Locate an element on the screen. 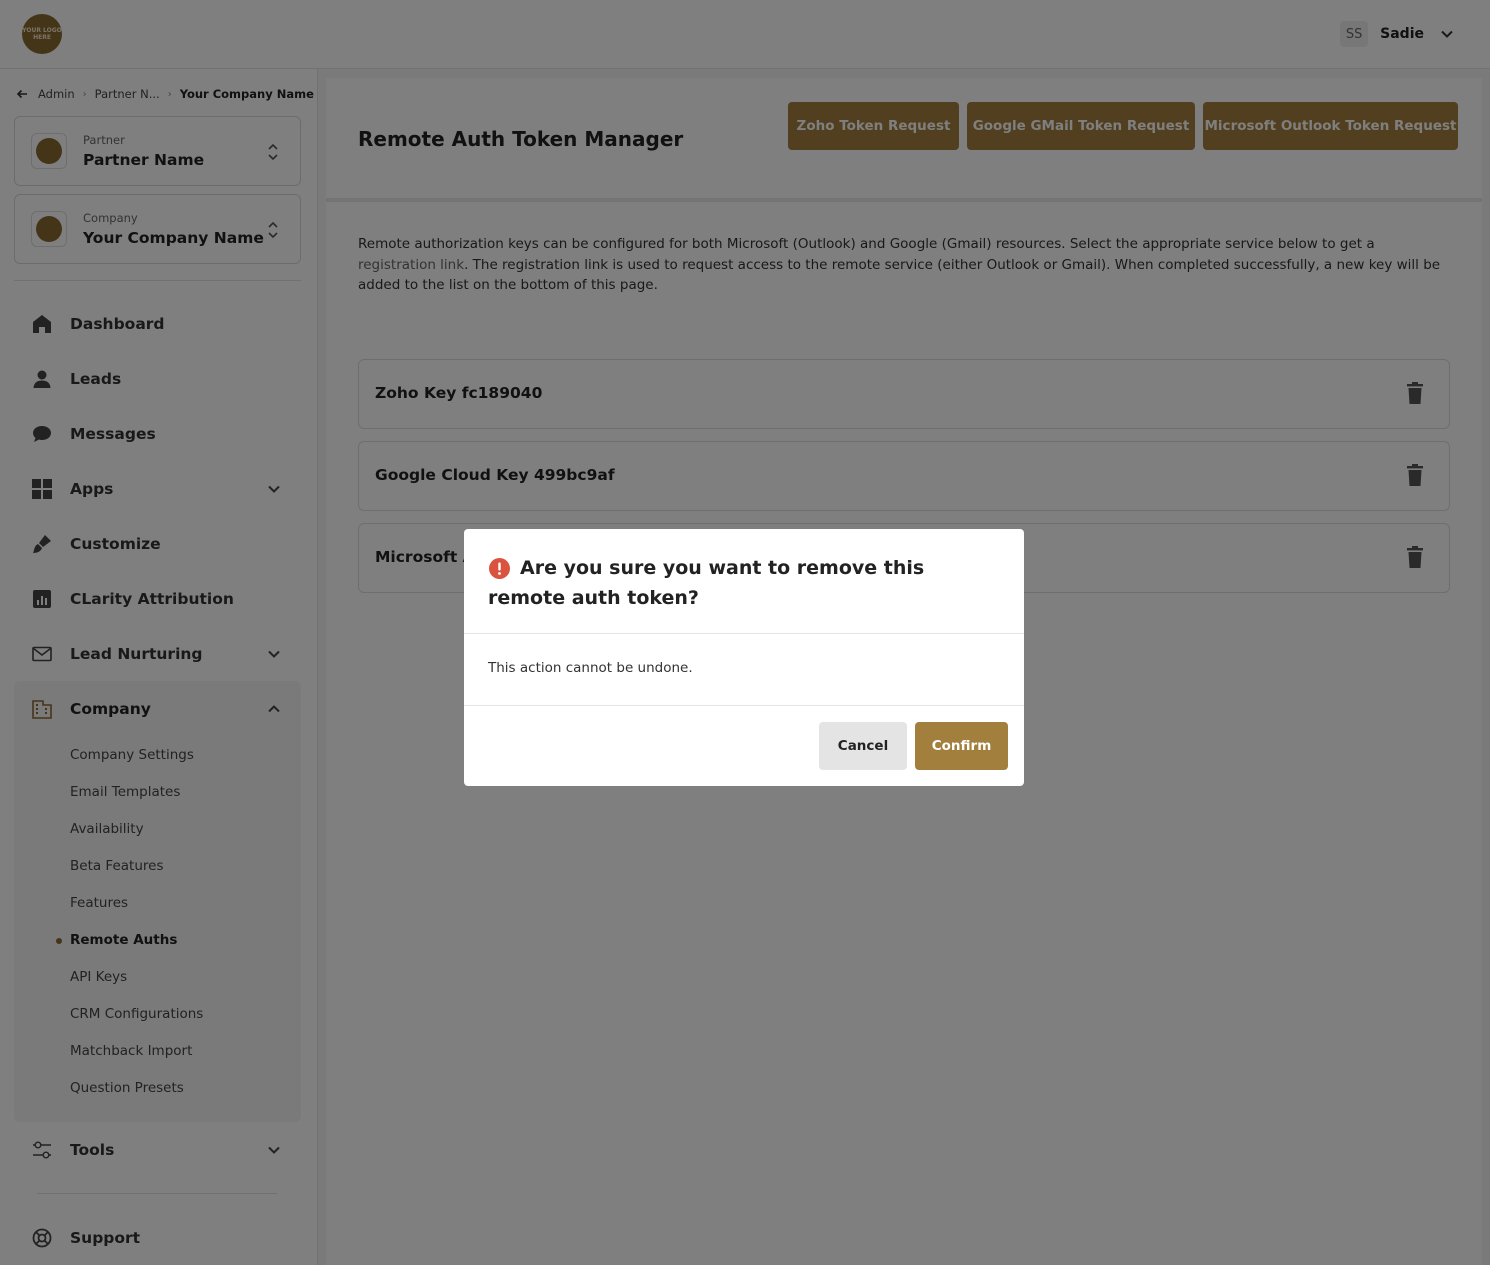  dialog-footer-divider is located at coordinates (744, 705).